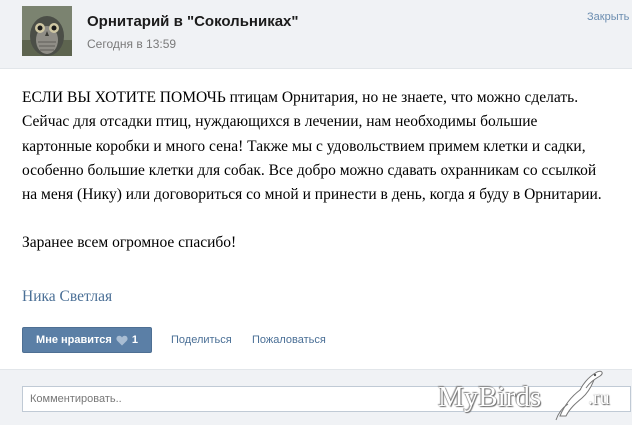 The image size is (632, 425). What do you see at coordinates (608, 17) in the screenshot?
I see `close-link: Закрыть` at bounding box center [608, 17].